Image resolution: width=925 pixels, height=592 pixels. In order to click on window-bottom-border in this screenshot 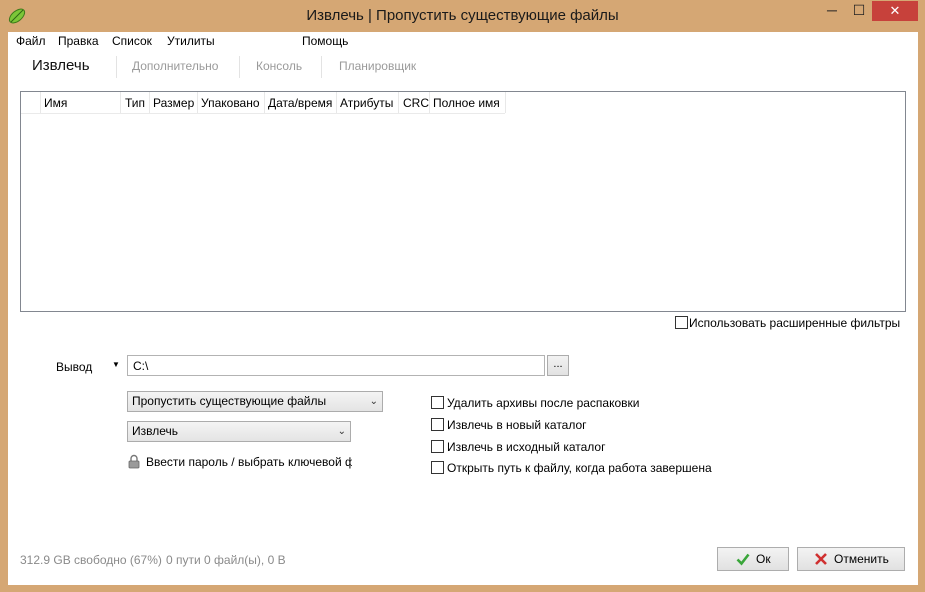, I will do `click(462, 588)`.